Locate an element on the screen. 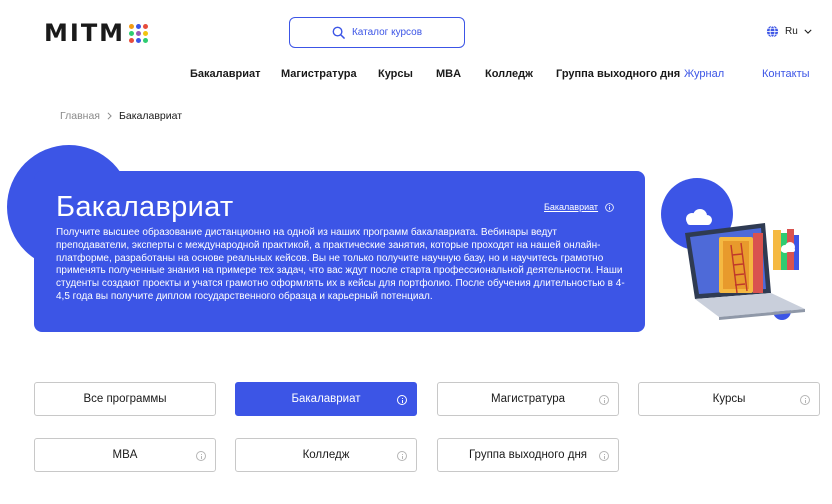  tab-mba: MBA is located at coordinates (125, 455).